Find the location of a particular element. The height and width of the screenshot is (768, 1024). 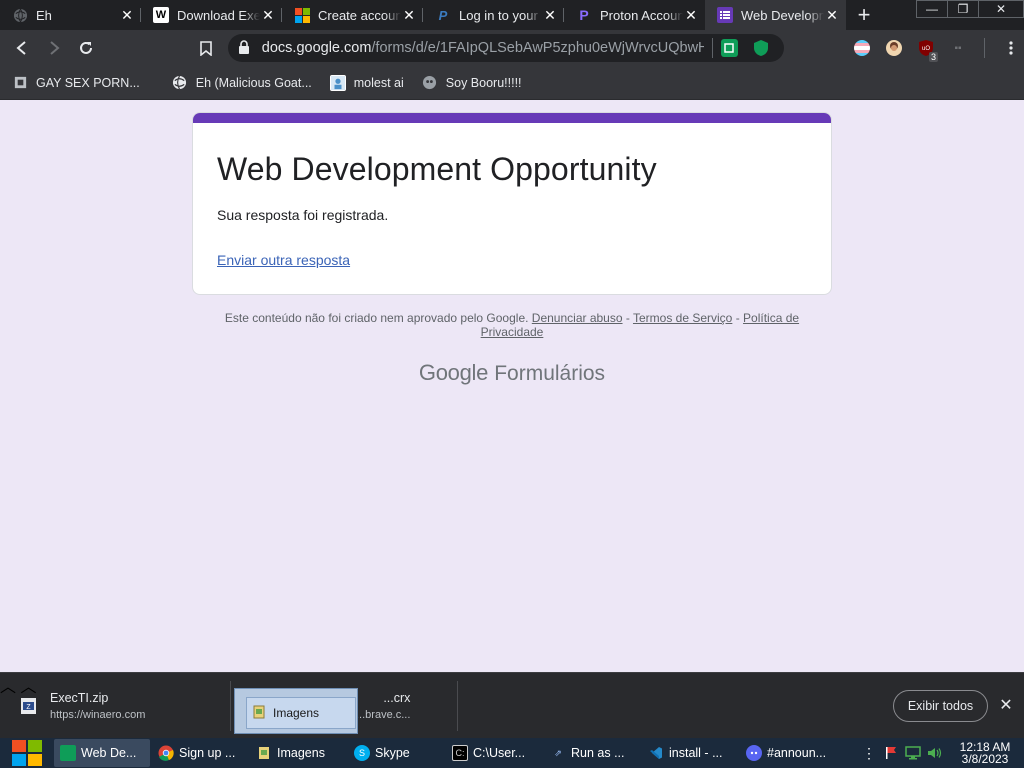

tab-create-account: Create account ✕ is located at coordinates (352, 15).